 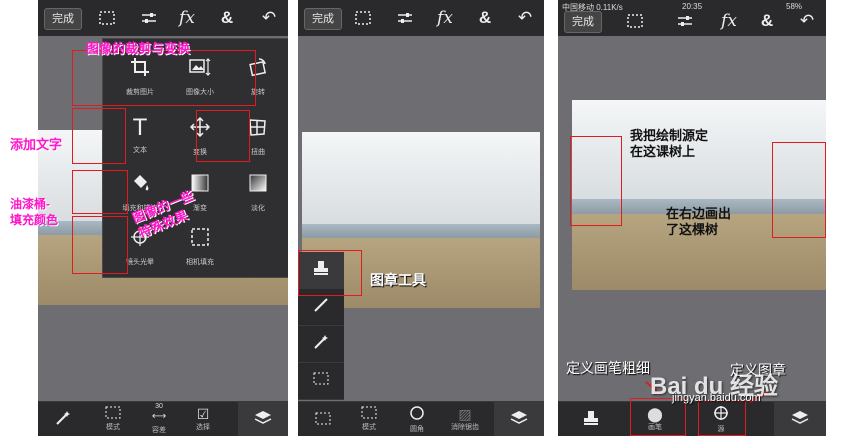 I want to click on tool-label: 消除锯齿, so click(x=465, y=427).